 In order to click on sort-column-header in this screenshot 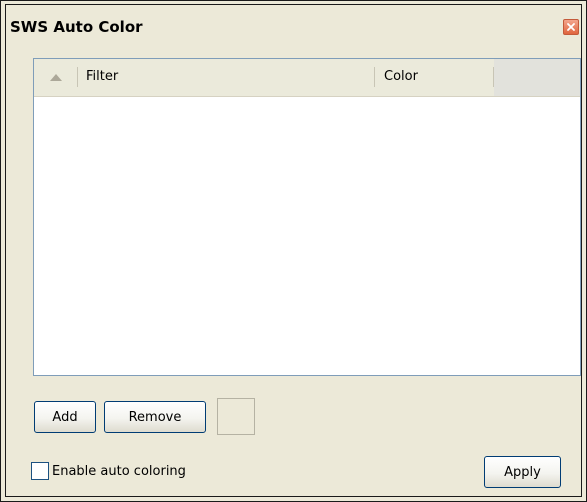, I will do `click(55, 77)`.